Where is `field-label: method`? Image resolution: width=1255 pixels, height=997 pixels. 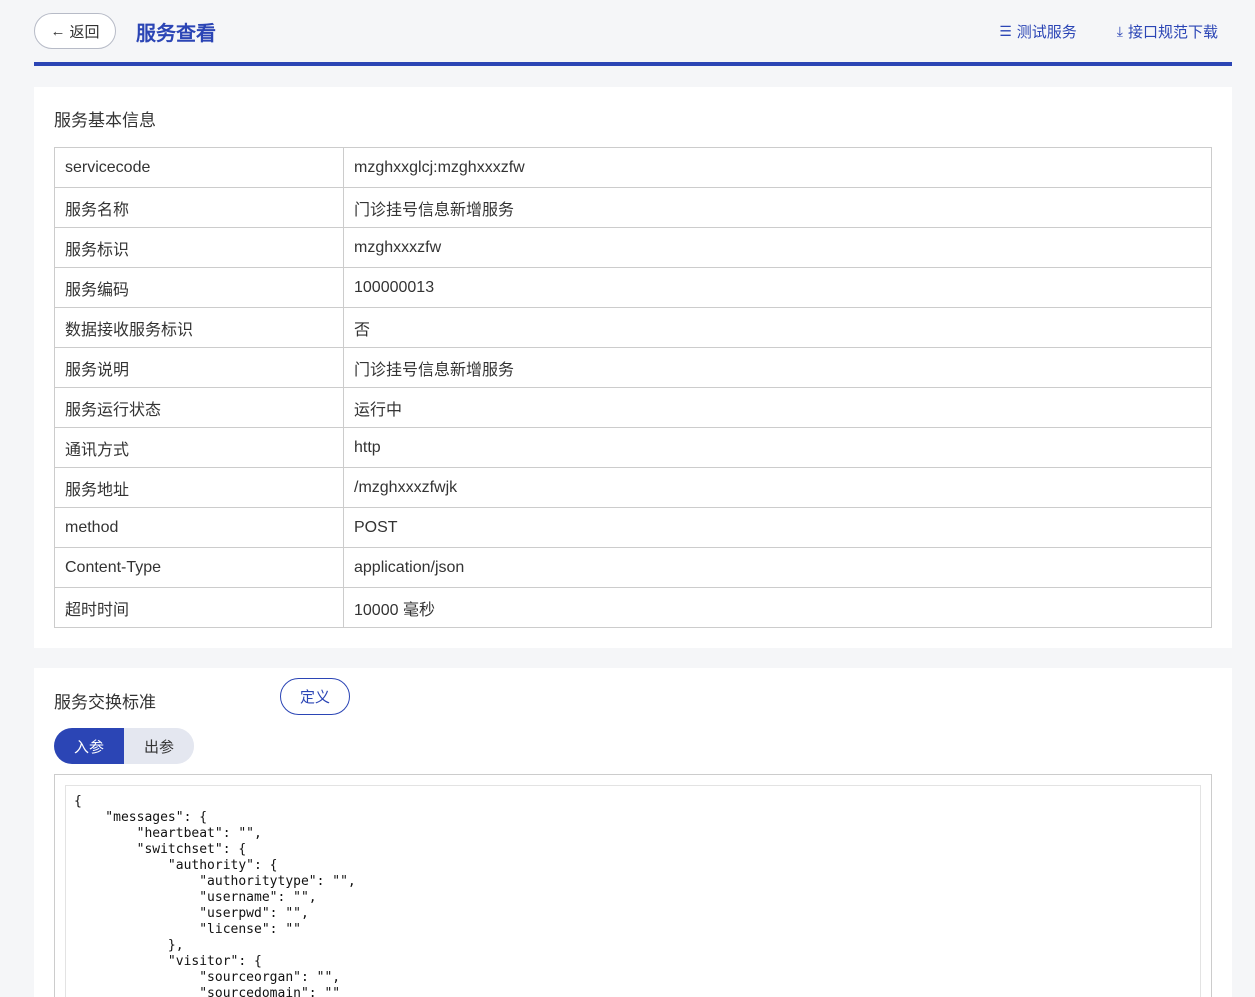 field-label: method is located at coordinates (199, 527).